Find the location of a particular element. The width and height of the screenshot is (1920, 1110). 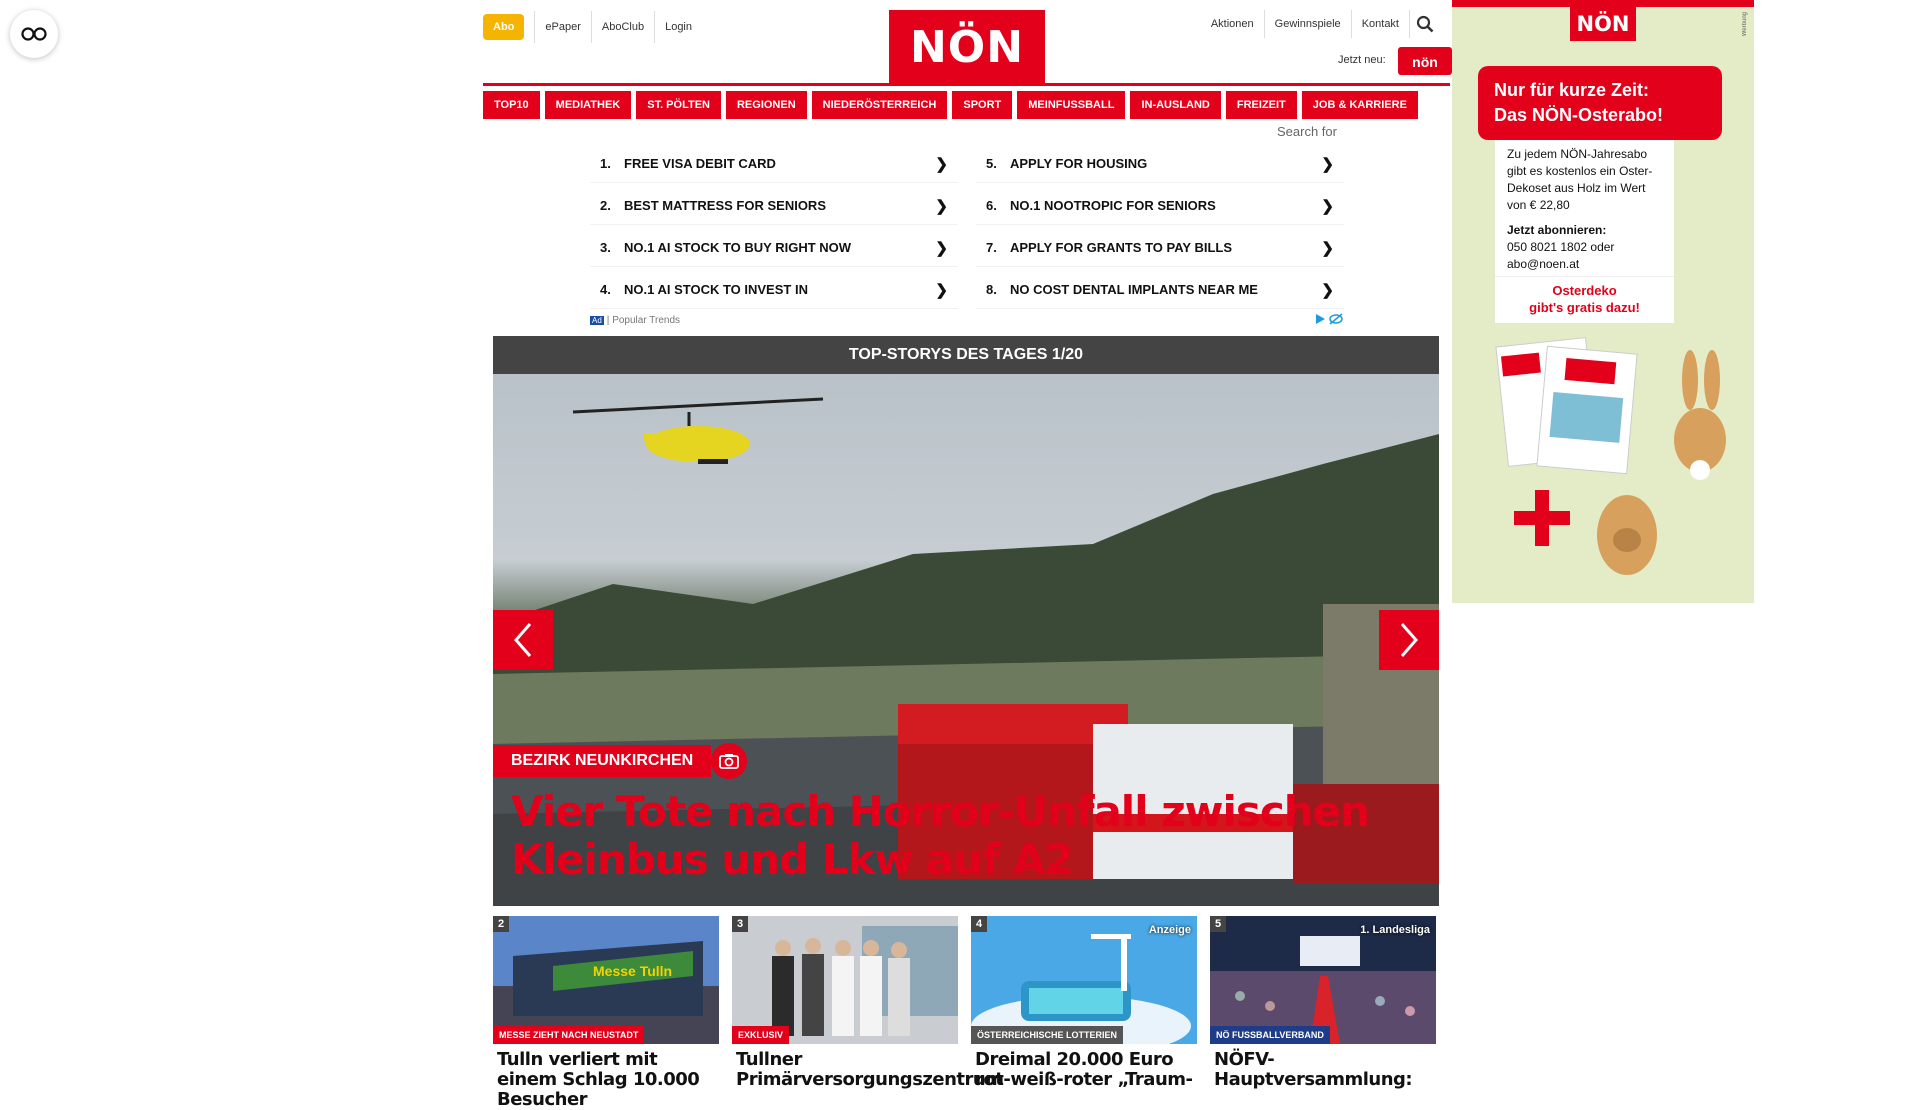

ad-number: 4. is located at coordinates (605, 289).